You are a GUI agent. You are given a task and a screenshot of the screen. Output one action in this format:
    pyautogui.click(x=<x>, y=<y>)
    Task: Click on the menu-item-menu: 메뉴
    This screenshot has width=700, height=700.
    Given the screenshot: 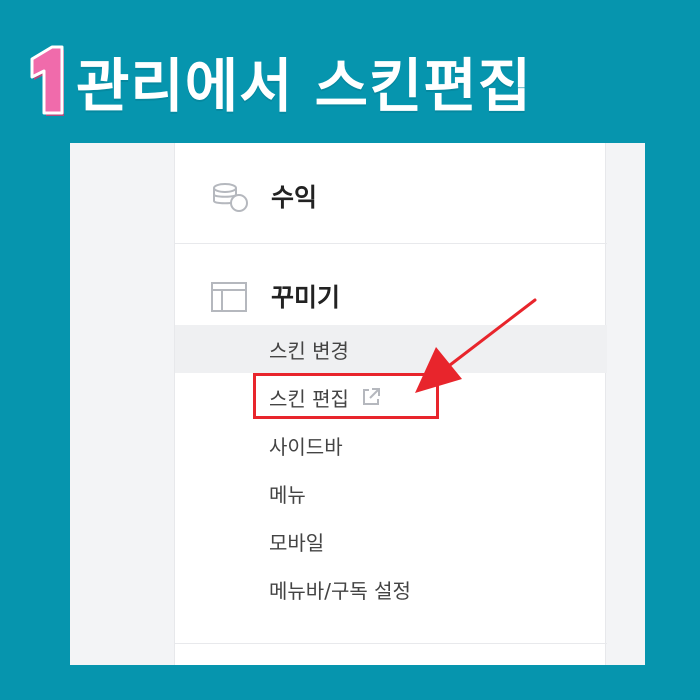 What is the action you would take?
    pyautogui.click(x=391, y=493)
    